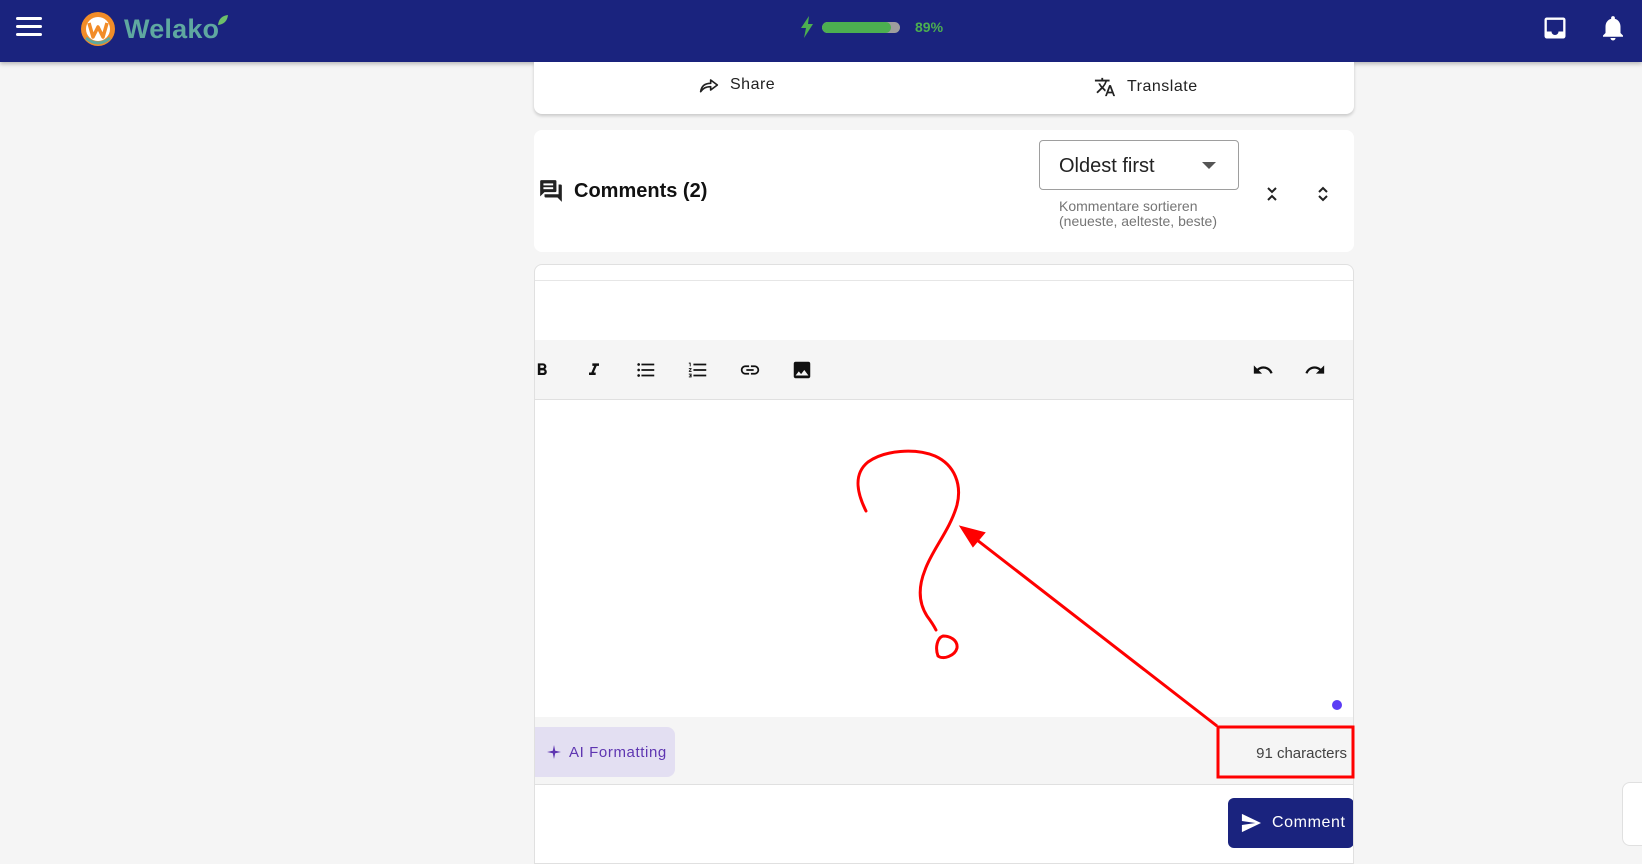 The width and height of the screenshot is (1642, 864). What do you see at coordinates (709, 86) in the screenshot?
I see `share-icon` at bounding box center [709, 86].